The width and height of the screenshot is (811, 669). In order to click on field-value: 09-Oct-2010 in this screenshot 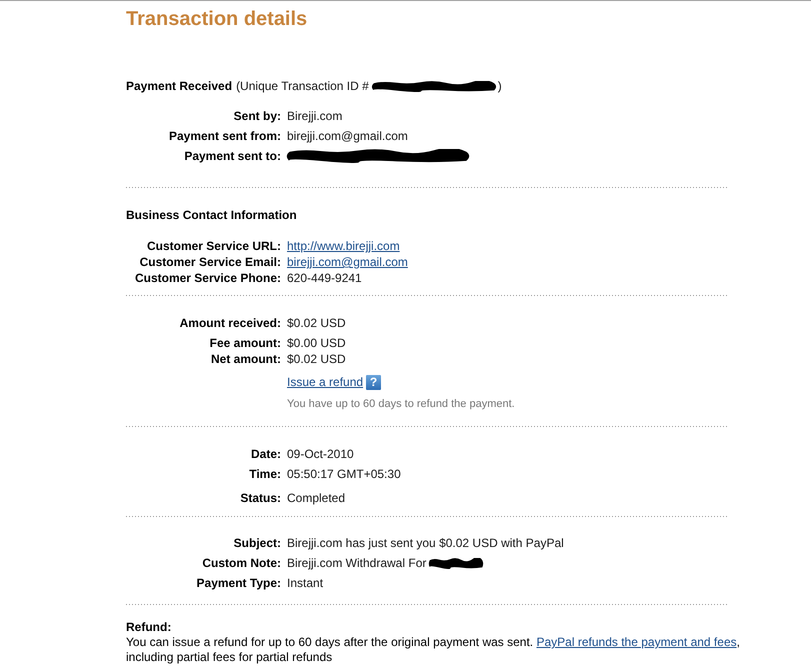, I will do `click(320, 454)`.